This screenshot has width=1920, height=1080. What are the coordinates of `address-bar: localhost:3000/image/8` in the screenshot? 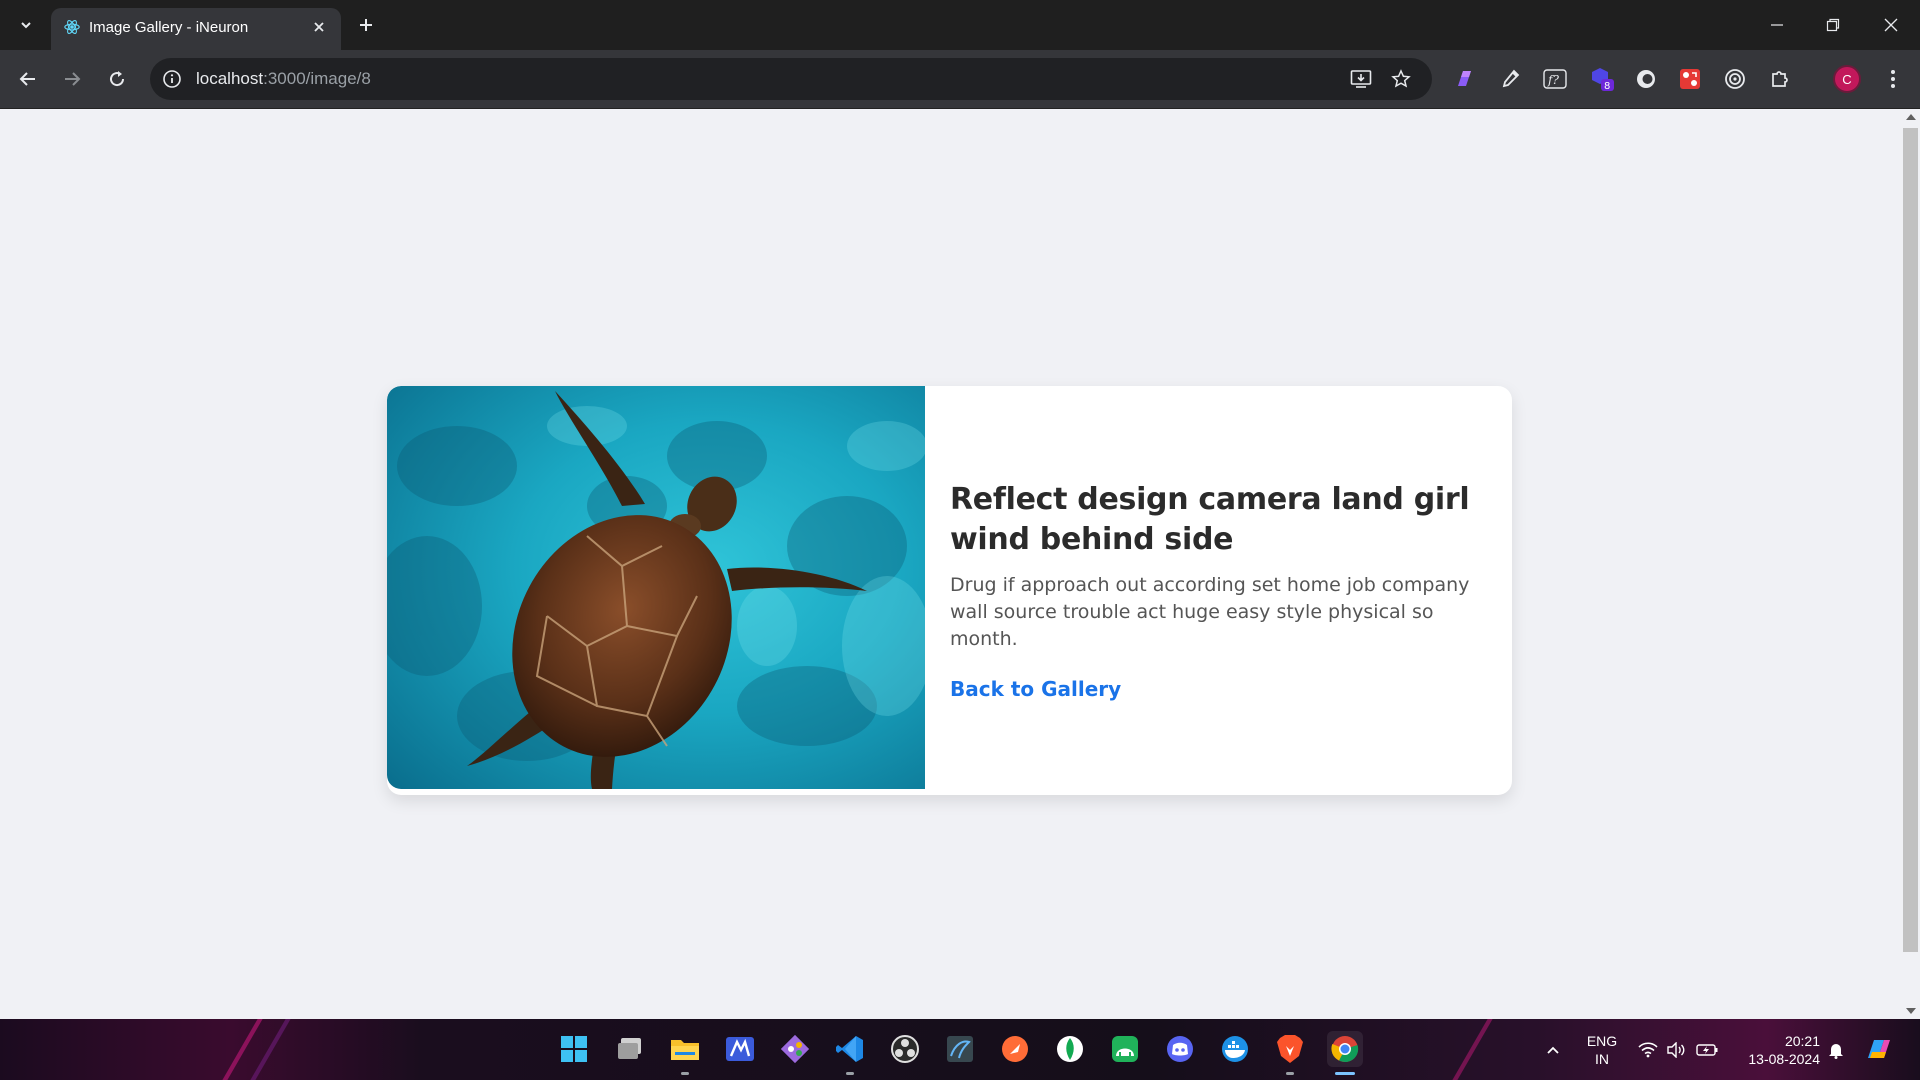 It's located at (791, 79).